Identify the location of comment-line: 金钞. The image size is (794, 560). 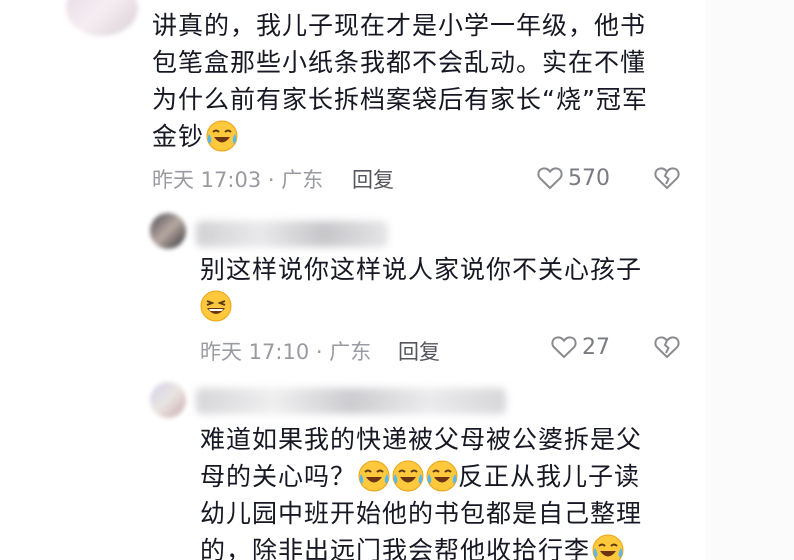
(178, 136).